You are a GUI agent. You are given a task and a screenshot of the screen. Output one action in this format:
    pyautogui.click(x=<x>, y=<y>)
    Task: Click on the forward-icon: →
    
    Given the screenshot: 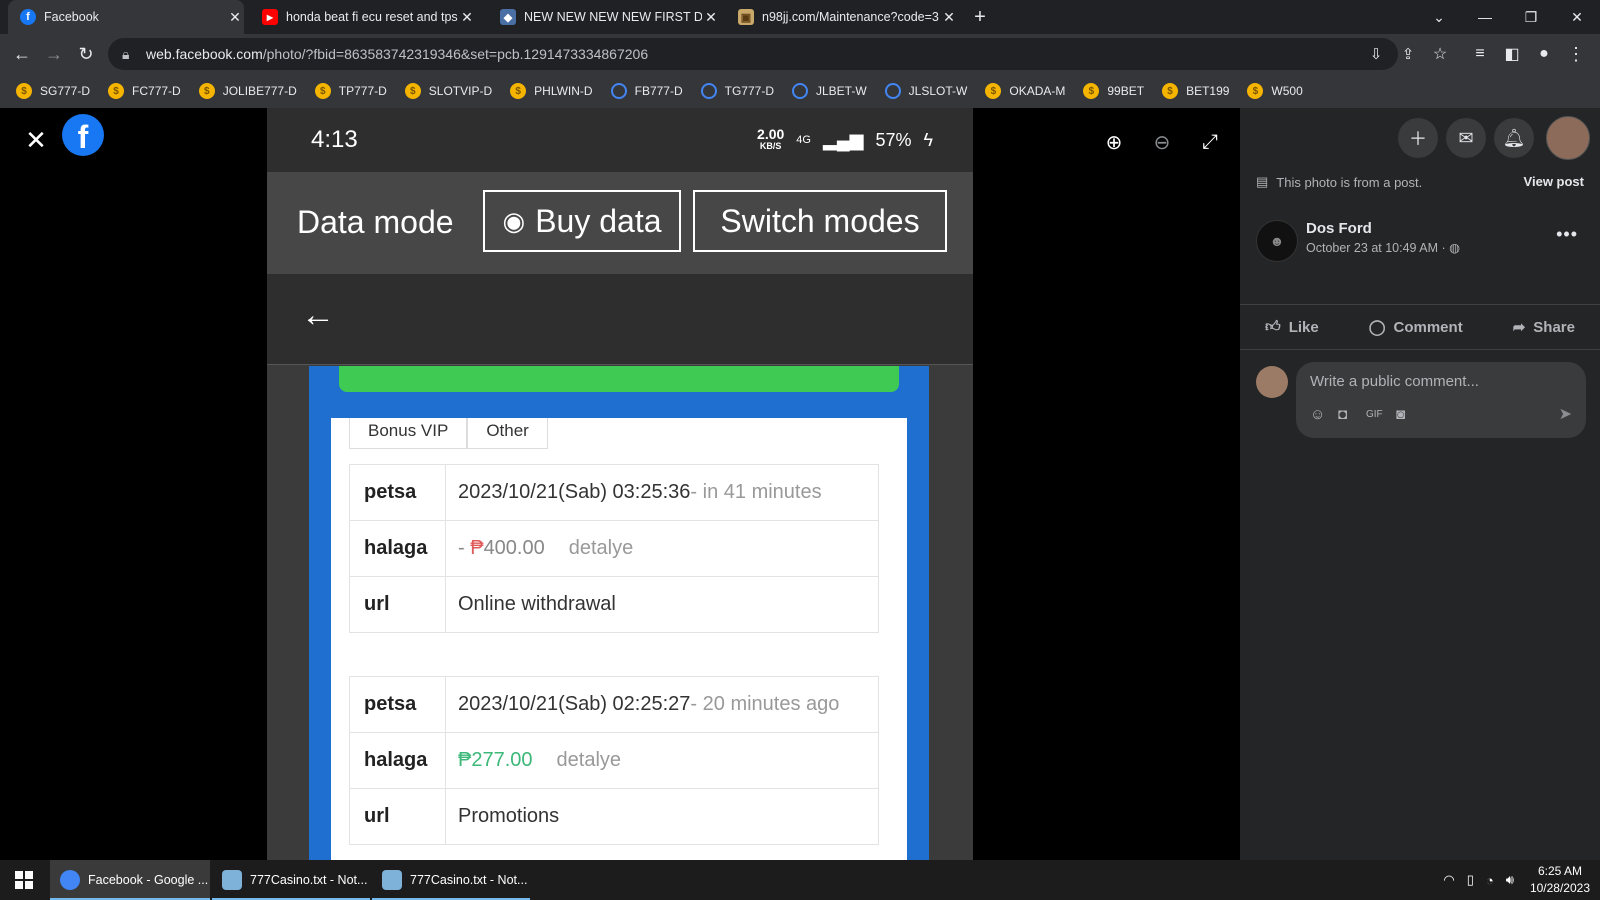 What is the action you would take?
    pyautogui.click(x=54, y=54)
    